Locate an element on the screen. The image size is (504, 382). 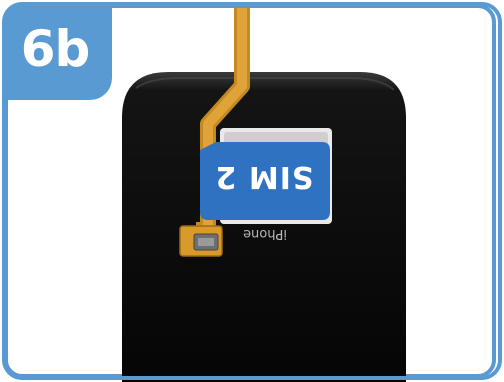
step-number-overlay: 6b is located at coordinates (55, 49).